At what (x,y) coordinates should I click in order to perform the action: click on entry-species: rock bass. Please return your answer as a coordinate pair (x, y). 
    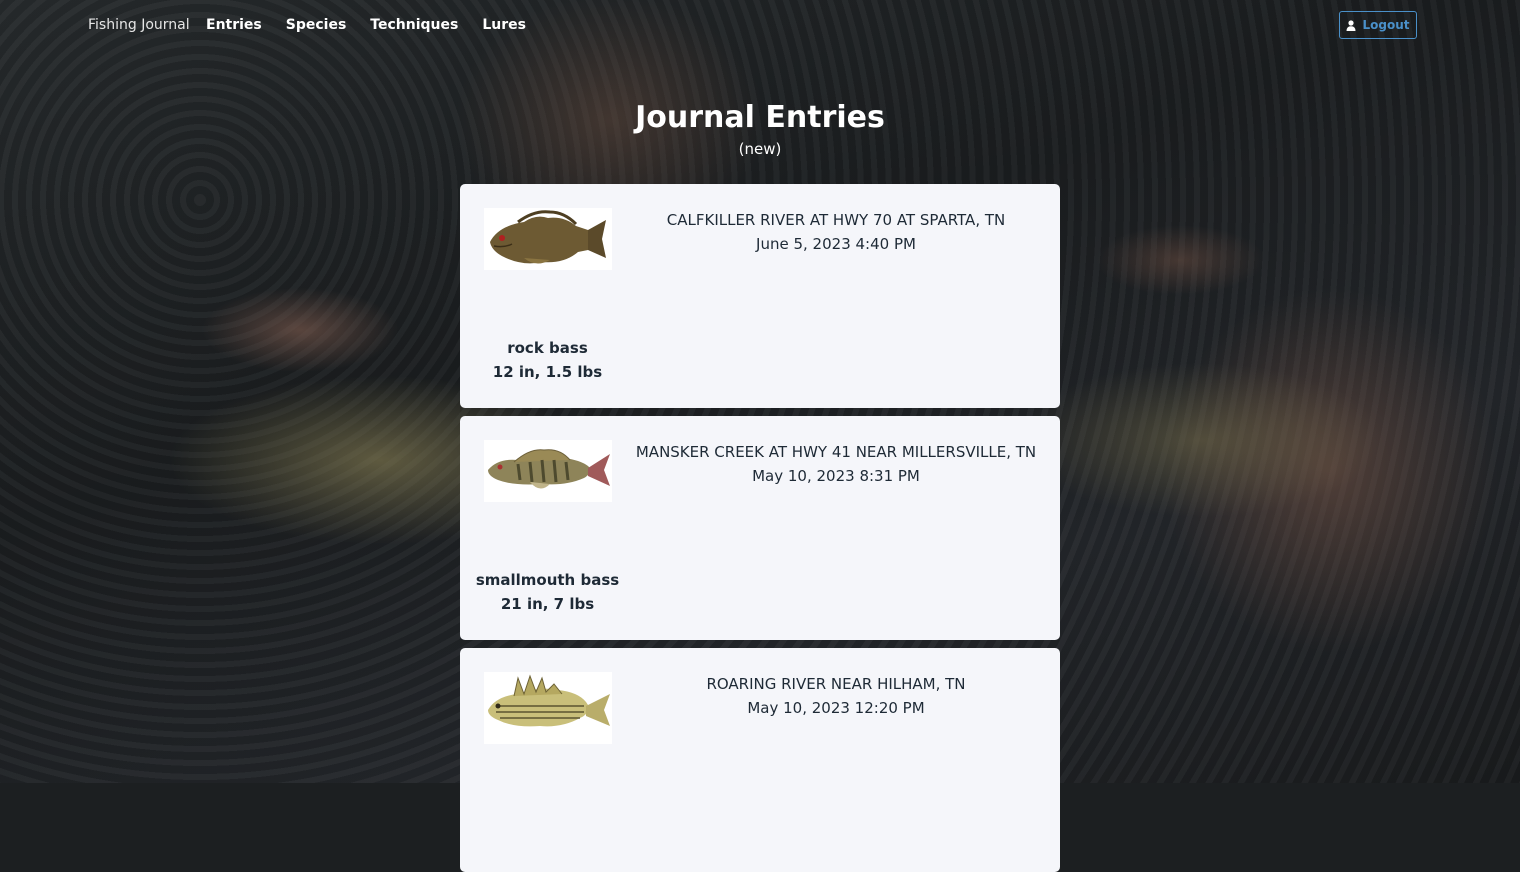
    Looking at the image, I should click on (547, 348).